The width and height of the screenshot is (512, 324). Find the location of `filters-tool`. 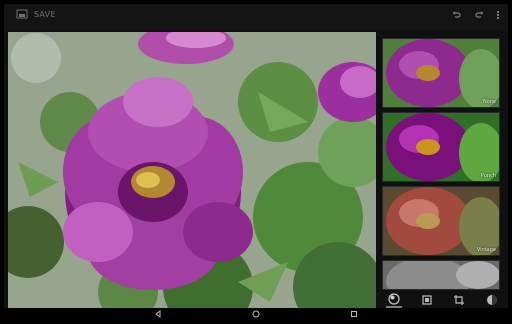

filters-tool is located at coordinates (394, 300).